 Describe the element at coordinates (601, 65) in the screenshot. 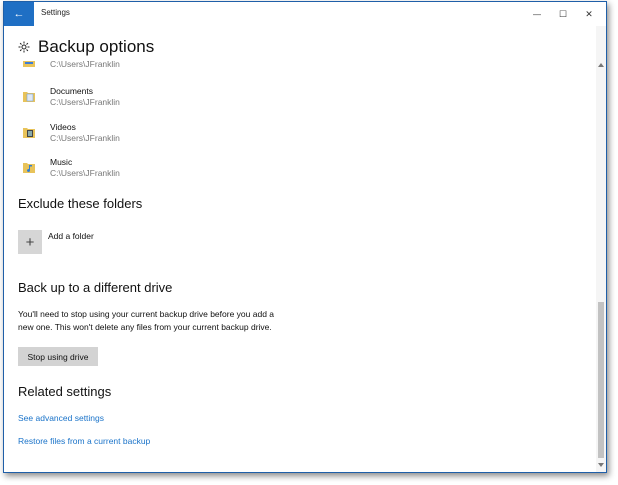

I see `scroll-up-icon` at that location.